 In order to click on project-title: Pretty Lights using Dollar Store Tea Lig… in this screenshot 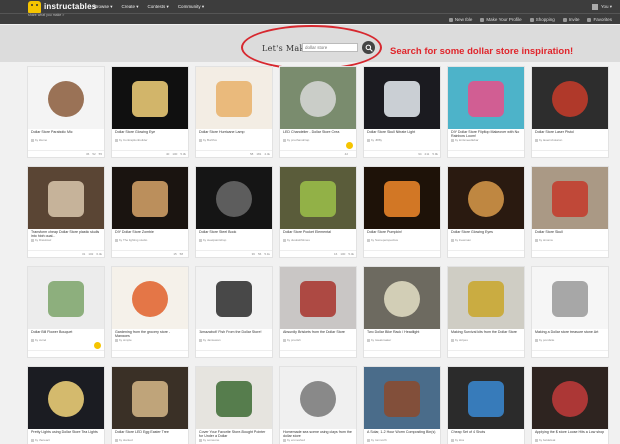, I will do `click(66, 433)`.